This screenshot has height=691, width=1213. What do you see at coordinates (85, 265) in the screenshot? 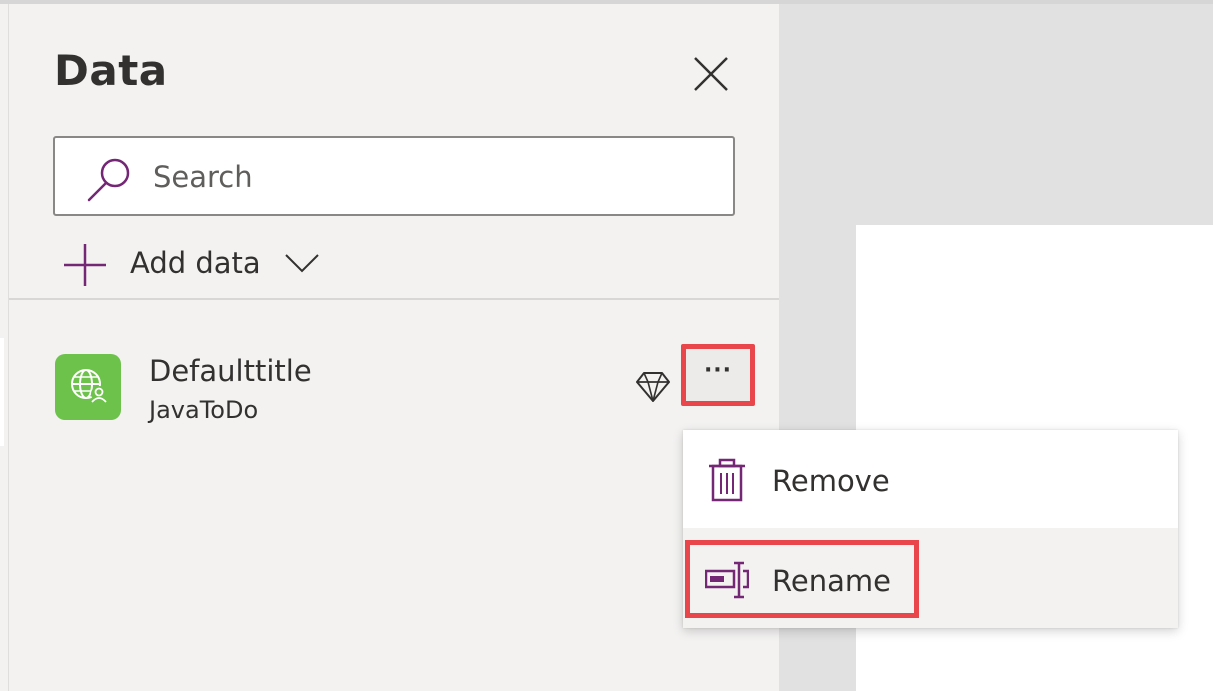
I see `plus-icon` at bounding box center [85, 265].